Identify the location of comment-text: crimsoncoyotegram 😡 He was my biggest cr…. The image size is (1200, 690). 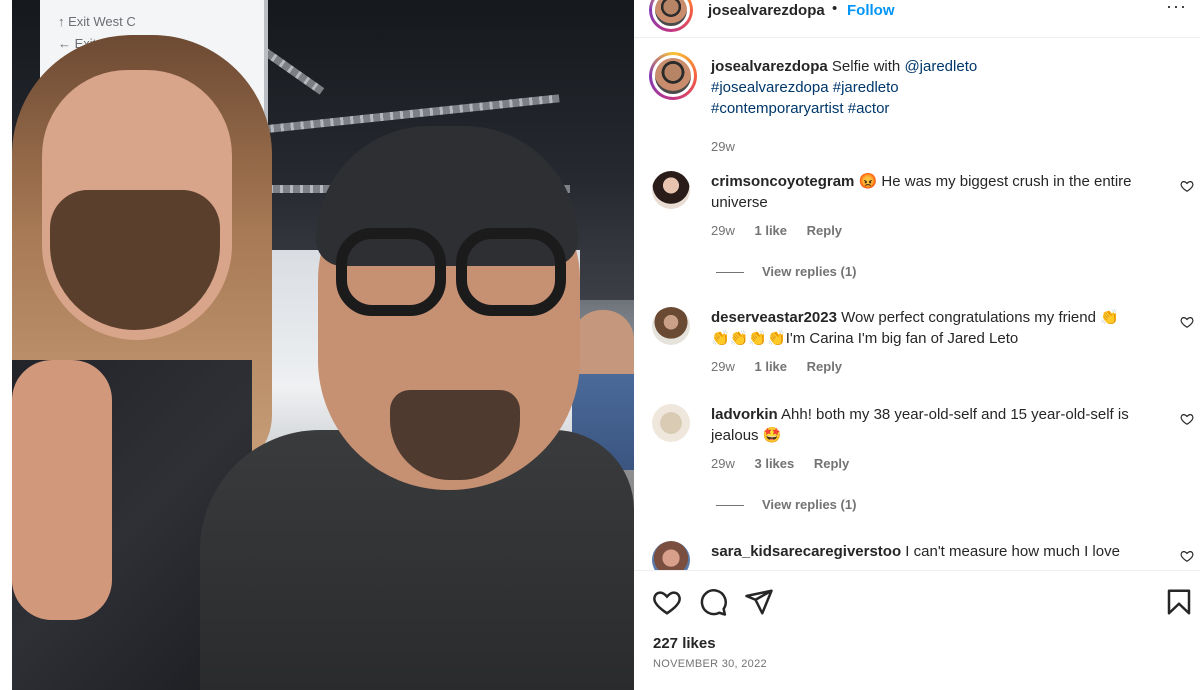
(941, 192).